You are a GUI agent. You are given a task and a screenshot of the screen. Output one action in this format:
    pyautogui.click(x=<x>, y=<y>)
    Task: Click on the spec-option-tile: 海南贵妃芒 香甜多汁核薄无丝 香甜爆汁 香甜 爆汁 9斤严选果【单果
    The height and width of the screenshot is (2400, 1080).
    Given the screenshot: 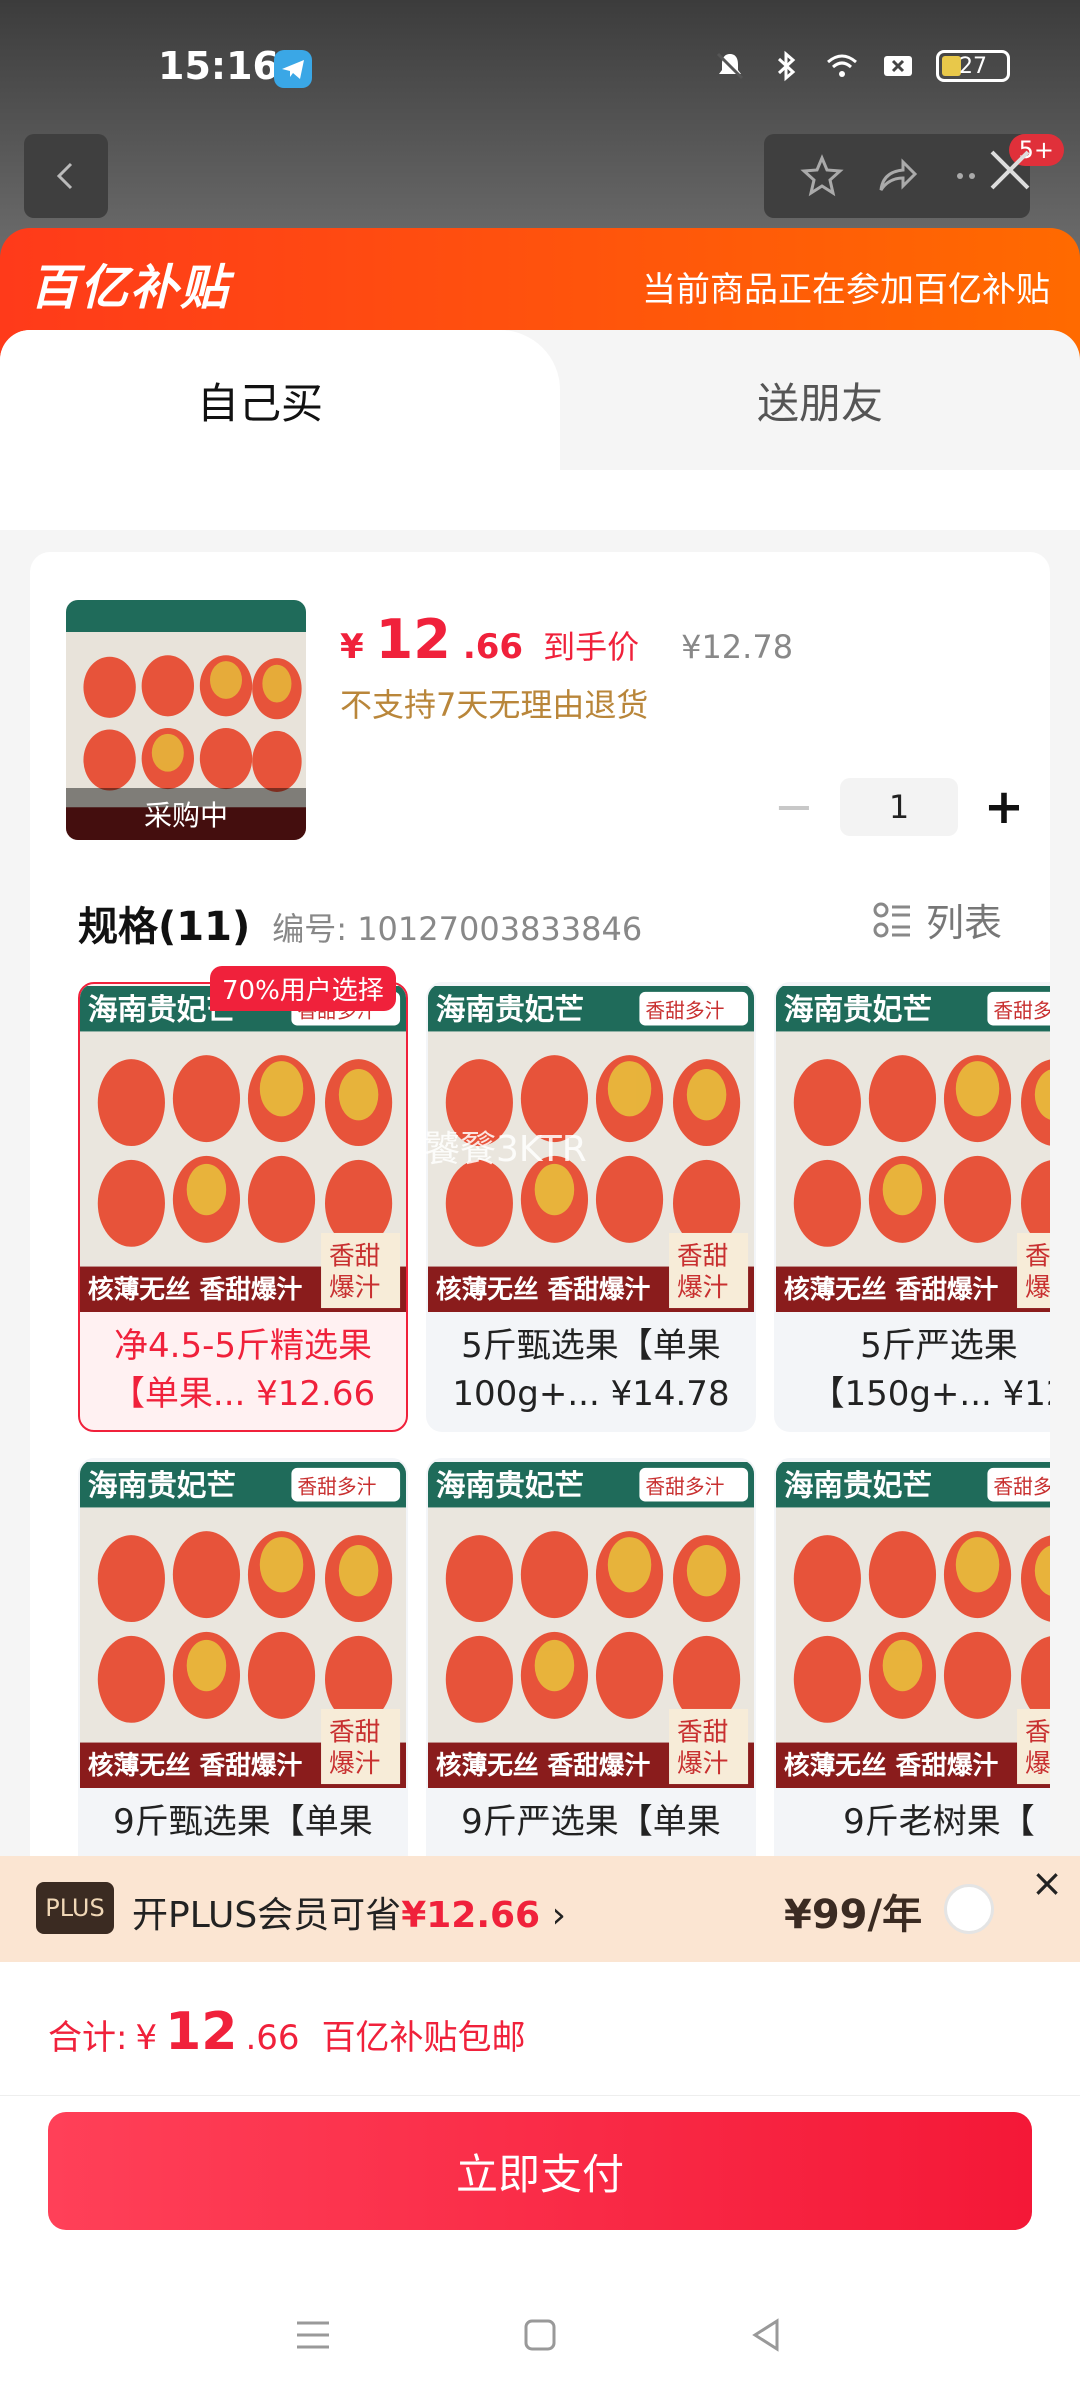 What is the action you would take?
    pyautogui.click(x=591, y=1683)
    